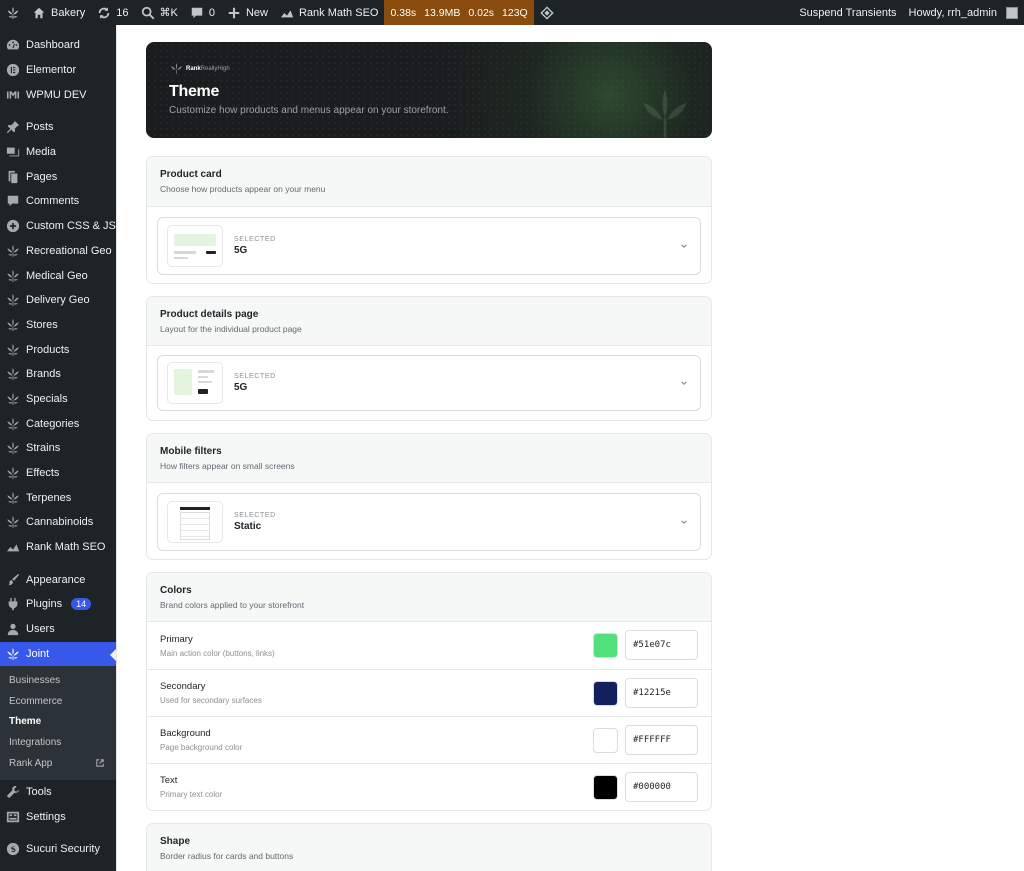 The image size is (1024, 871). What do you see at coordinates (43, 473) in the screenshot?
I see `sidebar-item-label: Effects` at bounding box center [43, 473].